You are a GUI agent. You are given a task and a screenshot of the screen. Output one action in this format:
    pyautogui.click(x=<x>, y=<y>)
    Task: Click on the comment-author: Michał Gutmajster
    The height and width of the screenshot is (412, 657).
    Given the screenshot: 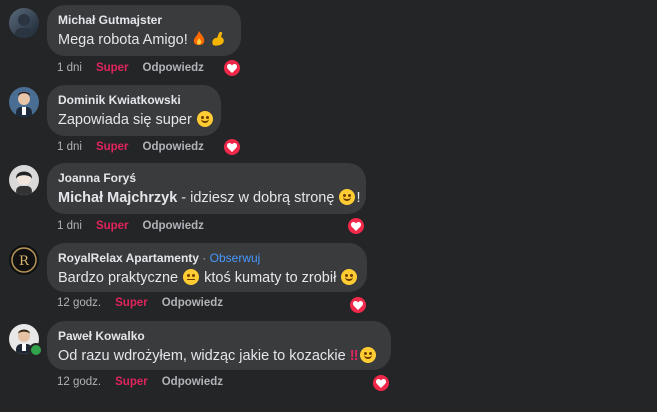 What is the action you would take?
    pyautogui.click(x=143, y=20)
    